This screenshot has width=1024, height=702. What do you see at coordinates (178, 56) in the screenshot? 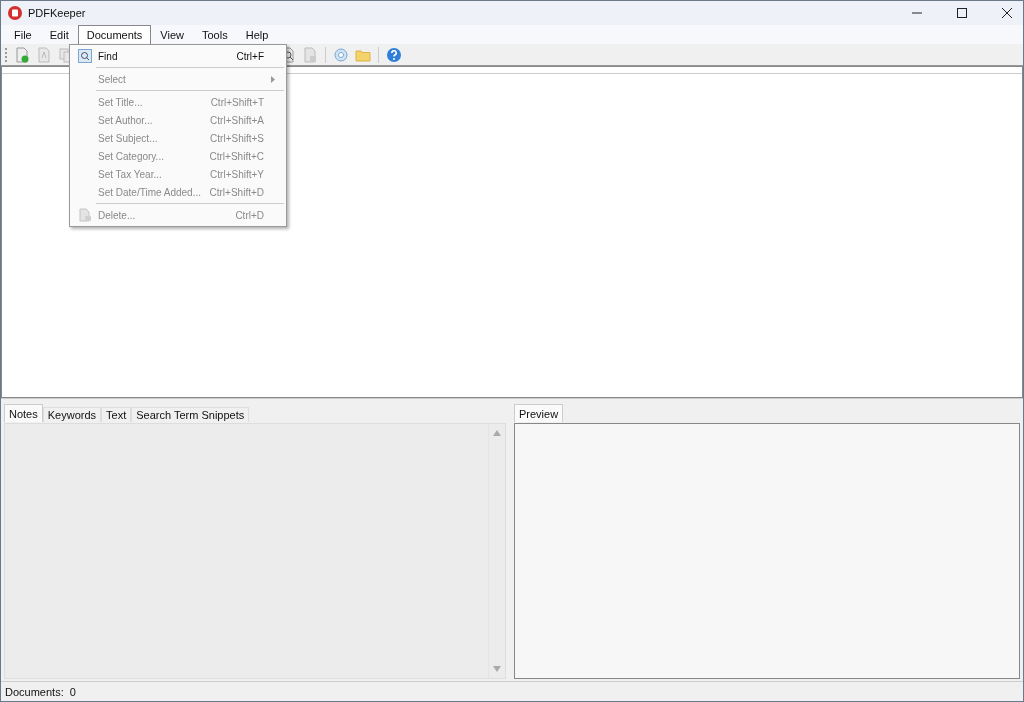
I see `menu-entry: Find Ctrl+F` at bounding box center [178, 56].